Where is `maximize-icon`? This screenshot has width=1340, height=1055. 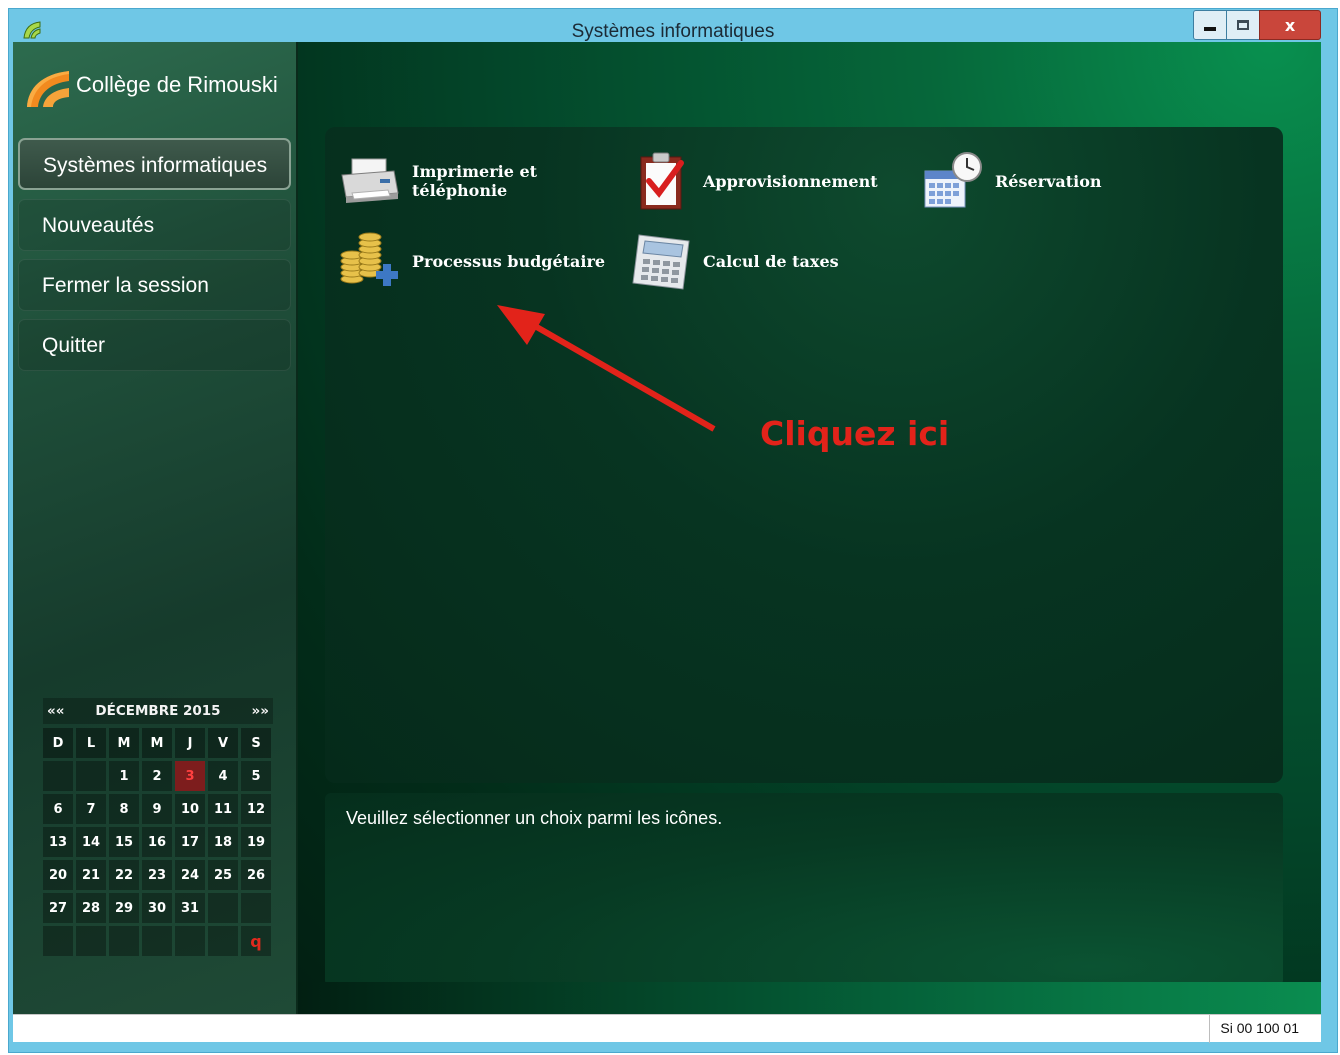 maximize-icon is located at coordinates (1243, 25).